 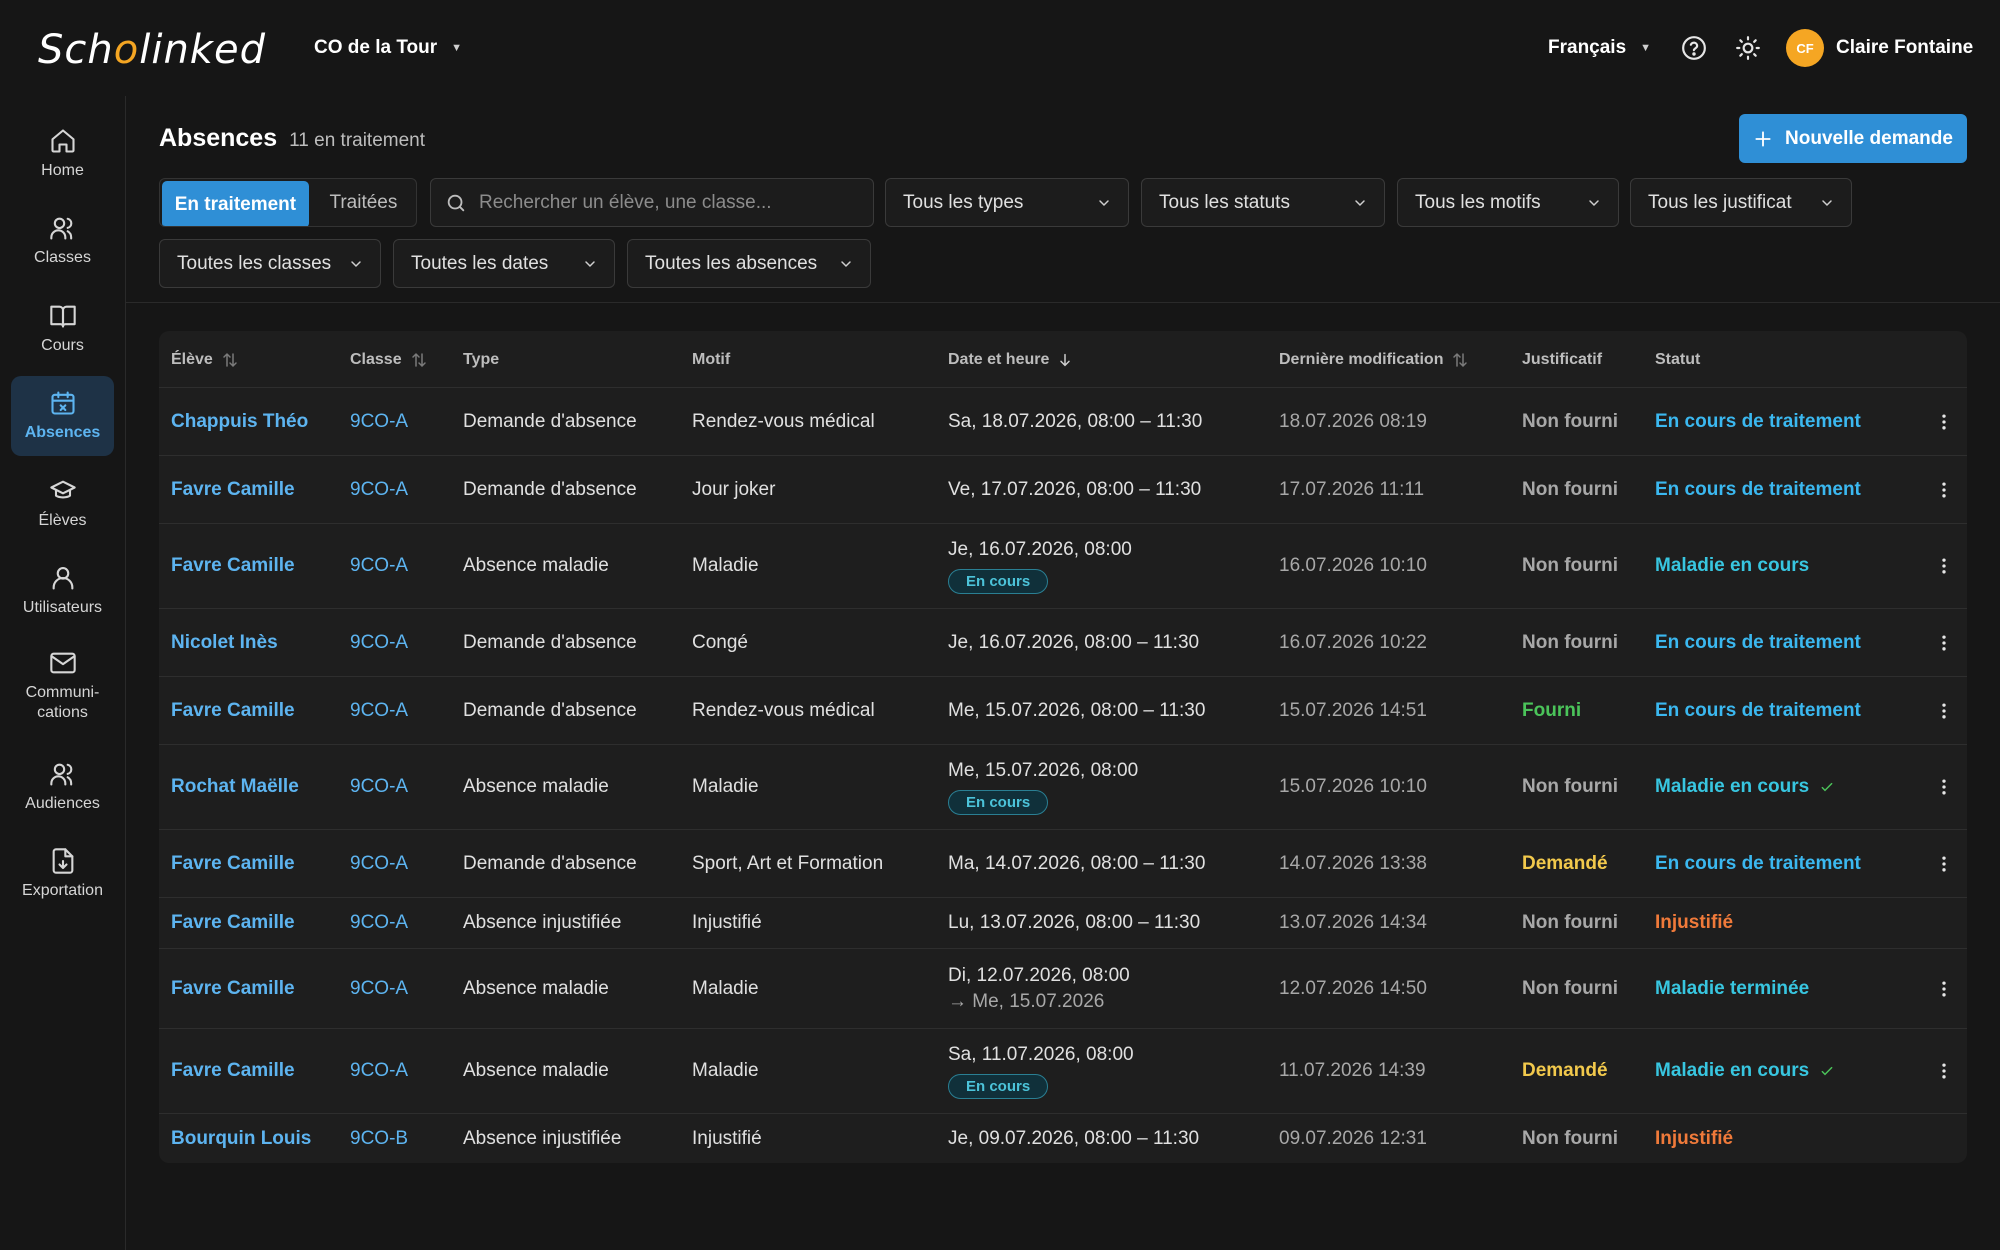 I want to click on last-modified: 17.07.2026 11:11, so click(x=1352, y=489).